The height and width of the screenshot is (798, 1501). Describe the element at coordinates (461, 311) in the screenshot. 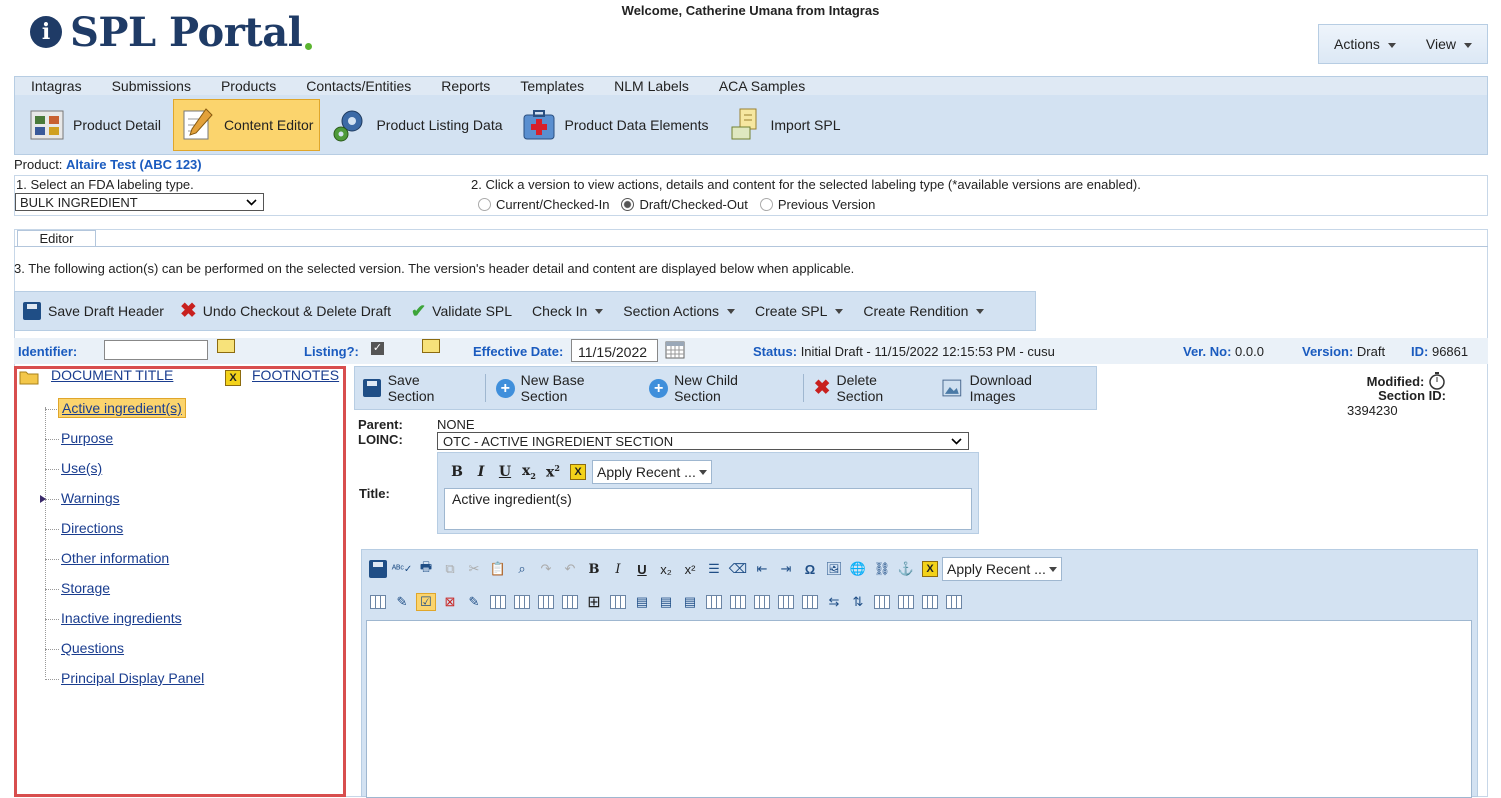

I see `validate-spl-button: ✔ Validate SPL` at that location.